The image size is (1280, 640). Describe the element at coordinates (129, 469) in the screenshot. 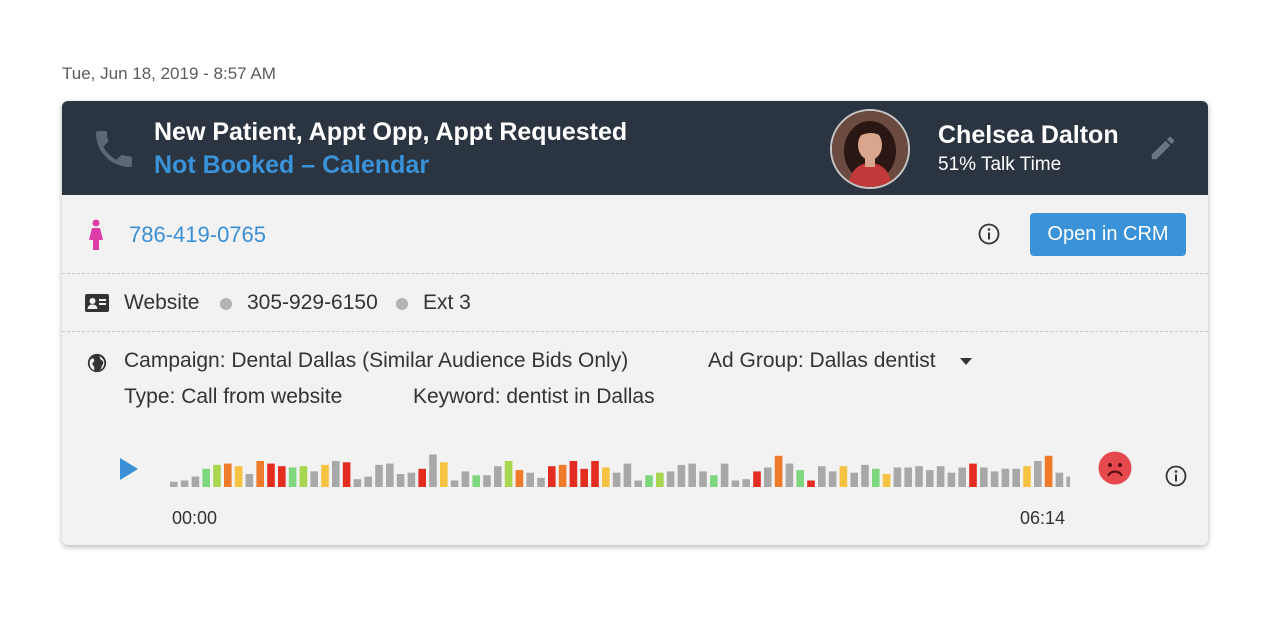

I see `play-icon` at that location.